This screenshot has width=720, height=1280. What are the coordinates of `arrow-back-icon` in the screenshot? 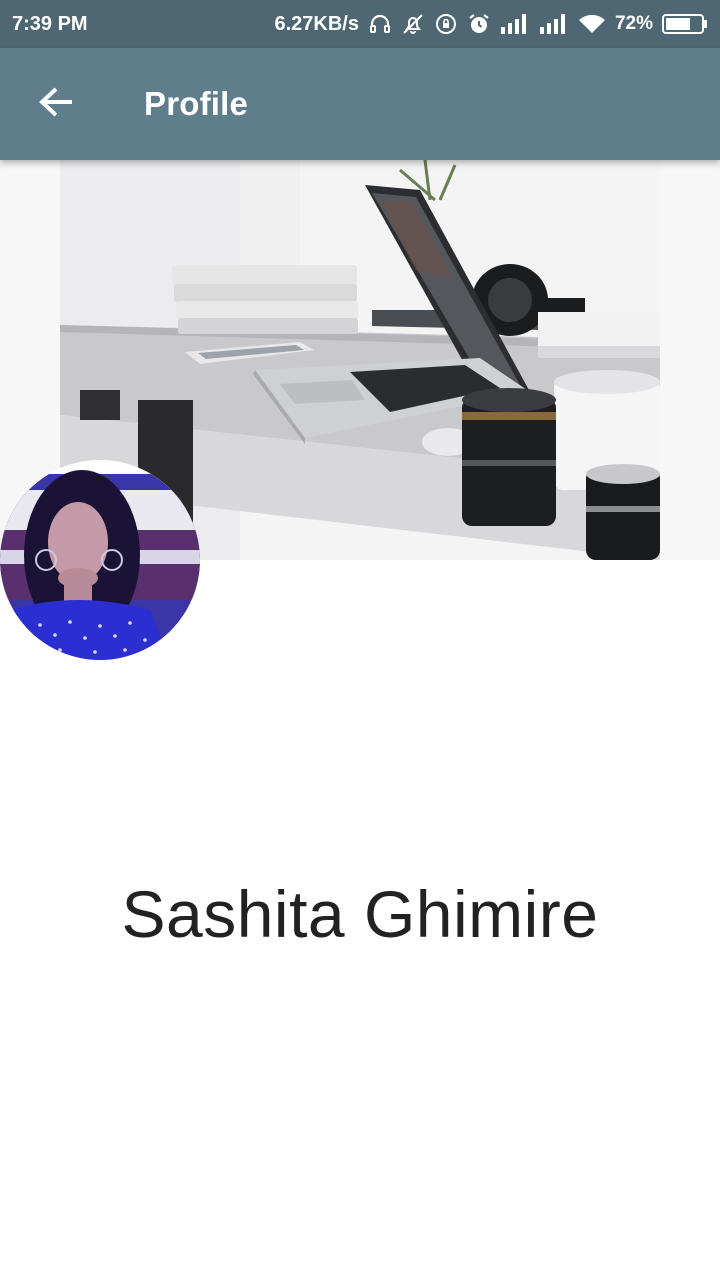 It's located at (56, 104).